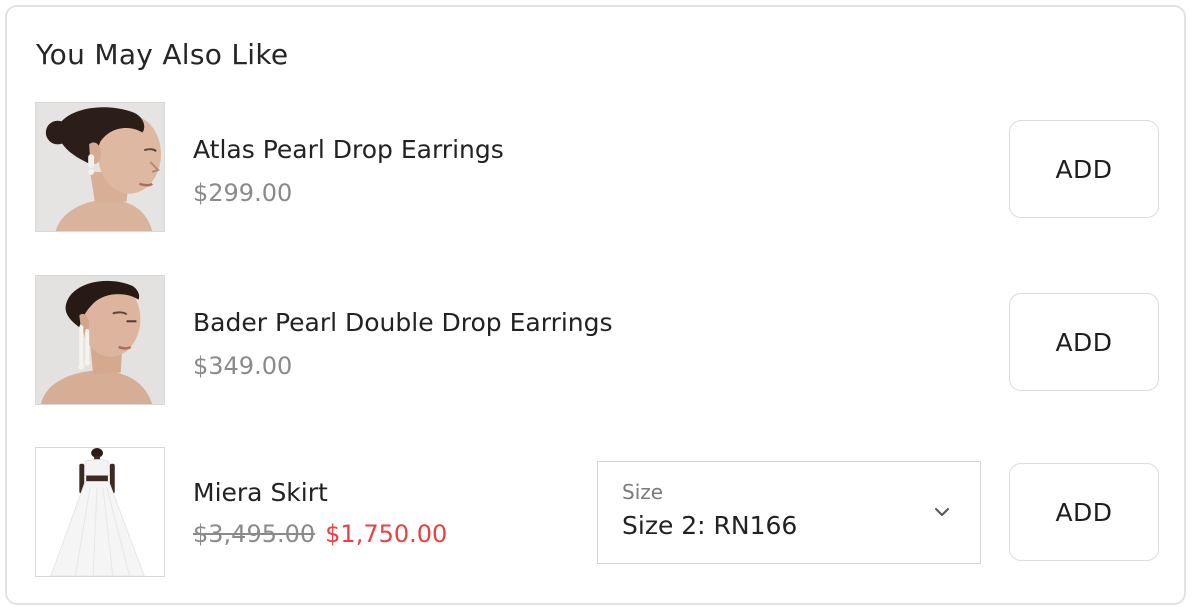 This screenshot has width=1200, height=615. I want to click on product-price: $3,495.00 $1,750.00, so click(320, 534).